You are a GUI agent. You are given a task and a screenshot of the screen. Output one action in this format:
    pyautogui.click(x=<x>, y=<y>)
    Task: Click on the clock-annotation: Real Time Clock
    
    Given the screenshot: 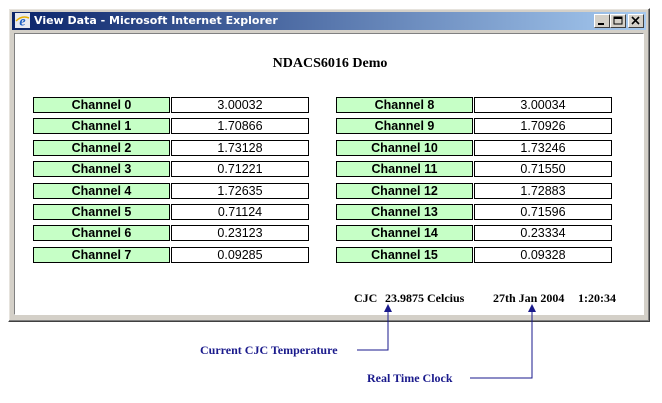 What is the action you would take?
    pyautogui.click(x=410, y=378)
    